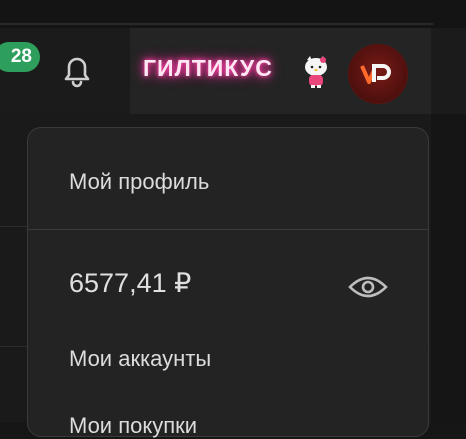 This screenshot has height=439, width=466. Describe the element at coordinates (20, 57) in the screenshot. I see `notification-count-badge: 28` at that location.